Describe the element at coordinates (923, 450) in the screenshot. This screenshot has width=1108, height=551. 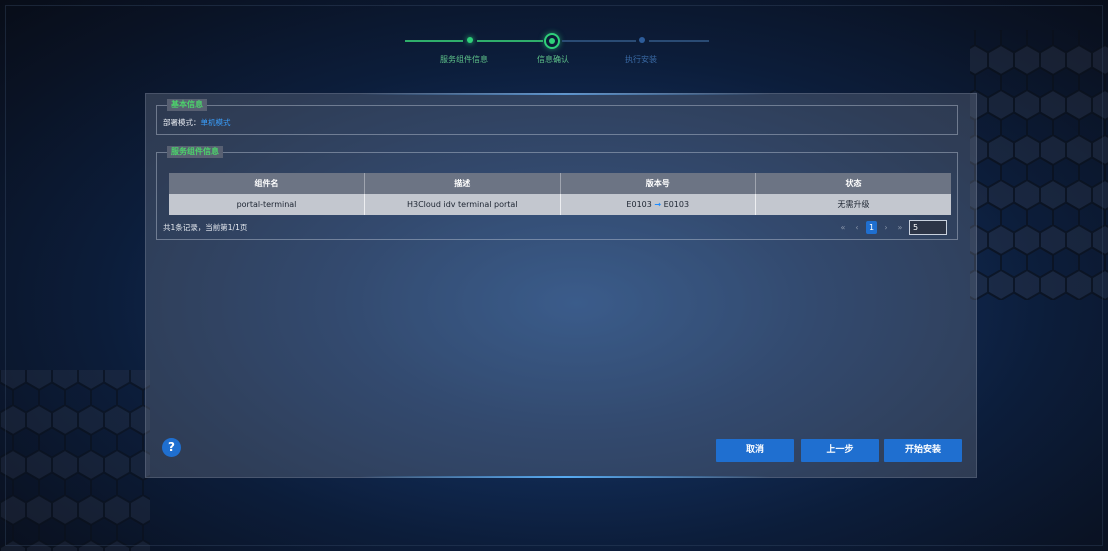
I see `start-install-button: 开始安装` at that location.